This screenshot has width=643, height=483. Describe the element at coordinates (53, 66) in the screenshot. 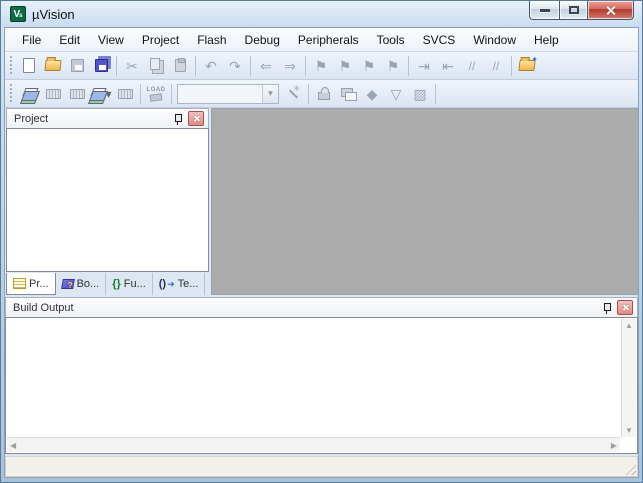

I see `open-file-button` at that location.